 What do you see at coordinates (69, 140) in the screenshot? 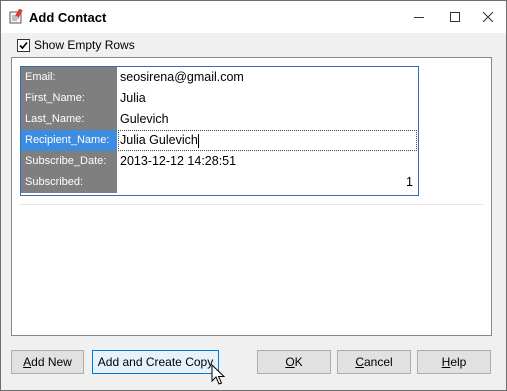
I see `field-label: Recipient_Name:` at bounding box center [69, 140].